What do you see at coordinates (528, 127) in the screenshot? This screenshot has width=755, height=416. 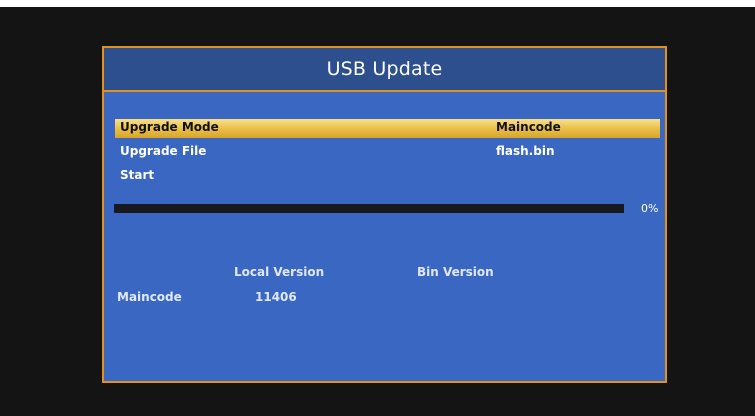 I see `menu-item-value: Maincode` at bounding box center [528, 127].